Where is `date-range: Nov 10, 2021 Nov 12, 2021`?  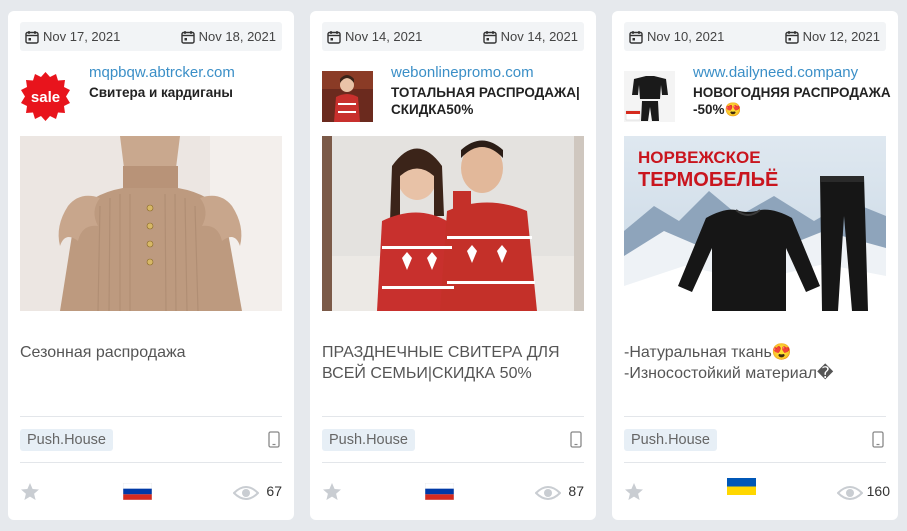
date-range: Nov 10, 2021 Nov 12, 2021 is located at coordinates (755, 36).